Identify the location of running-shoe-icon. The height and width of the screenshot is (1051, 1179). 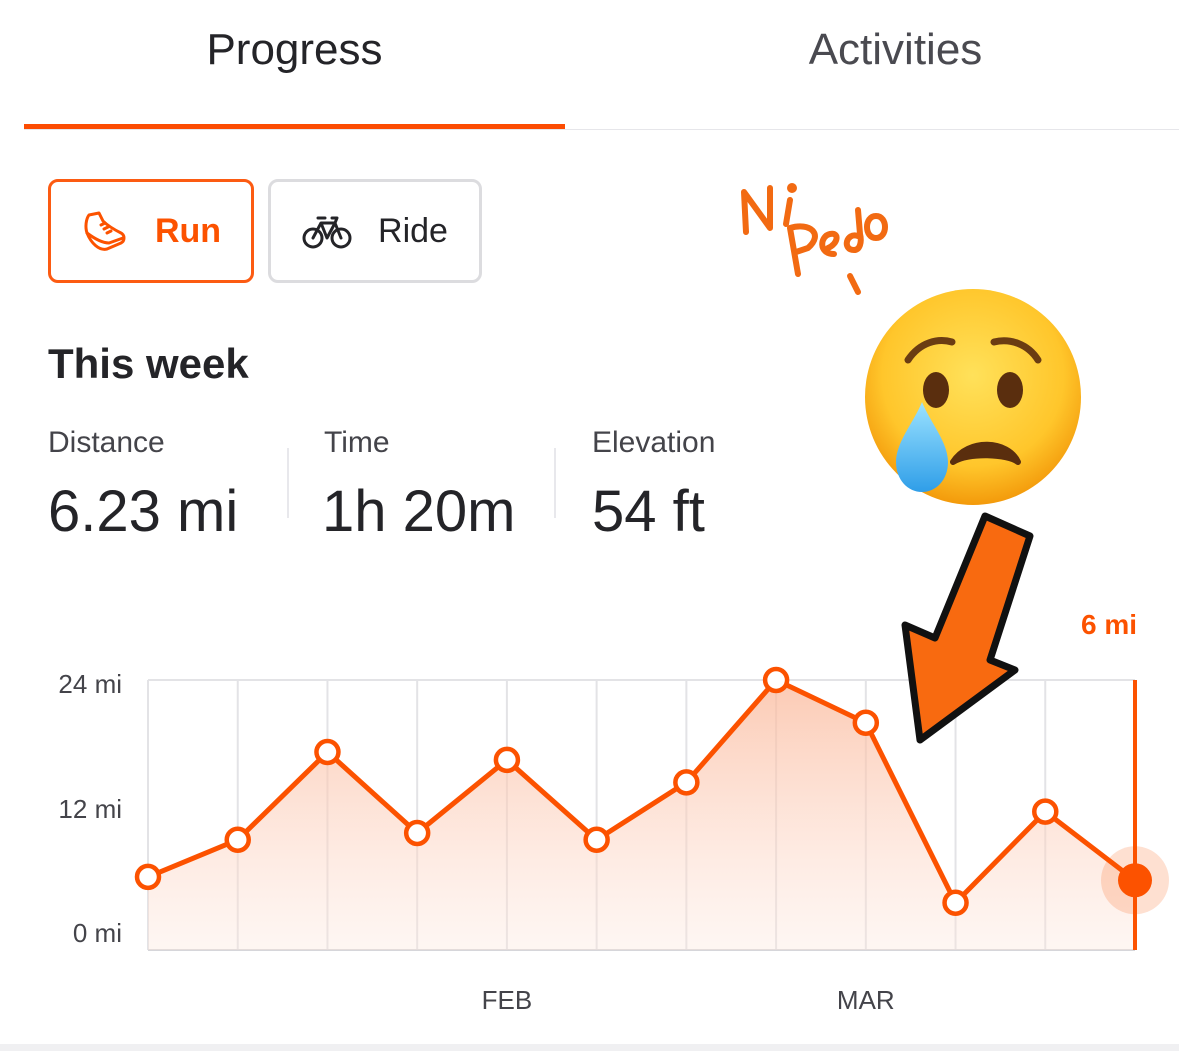
(105, 231).